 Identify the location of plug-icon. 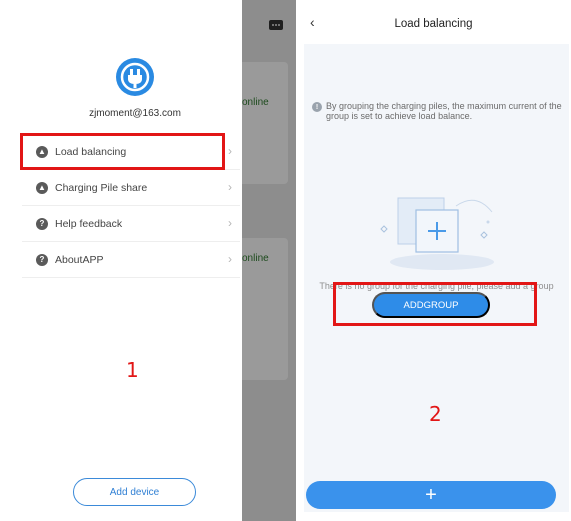
(135, 77).